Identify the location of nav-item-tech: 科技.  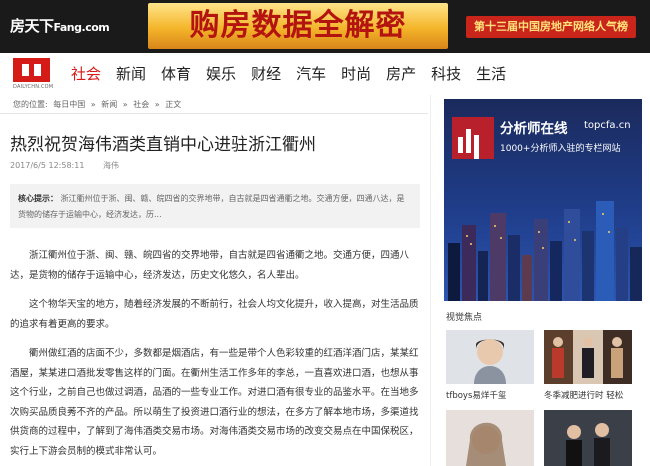
(446, 73).